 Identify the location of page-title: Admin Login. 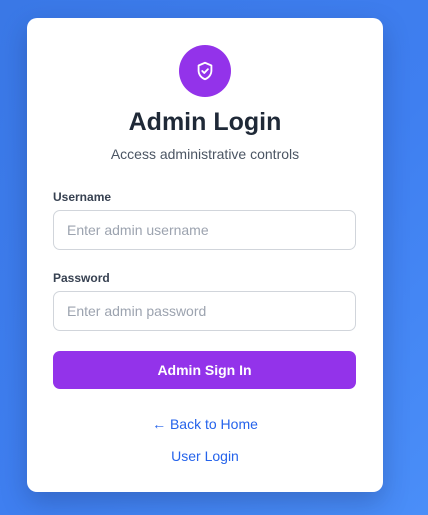
(205, 122).